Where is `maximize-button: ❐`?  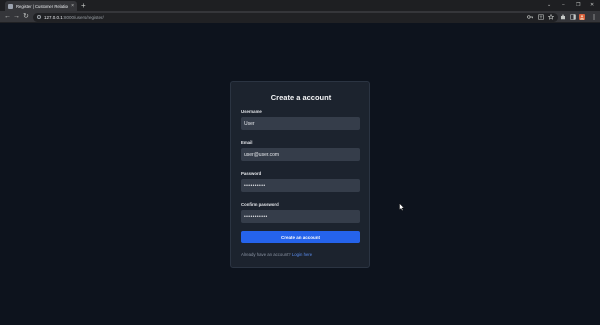 maximize-button: ❐ is located at coordinates (578, 5).